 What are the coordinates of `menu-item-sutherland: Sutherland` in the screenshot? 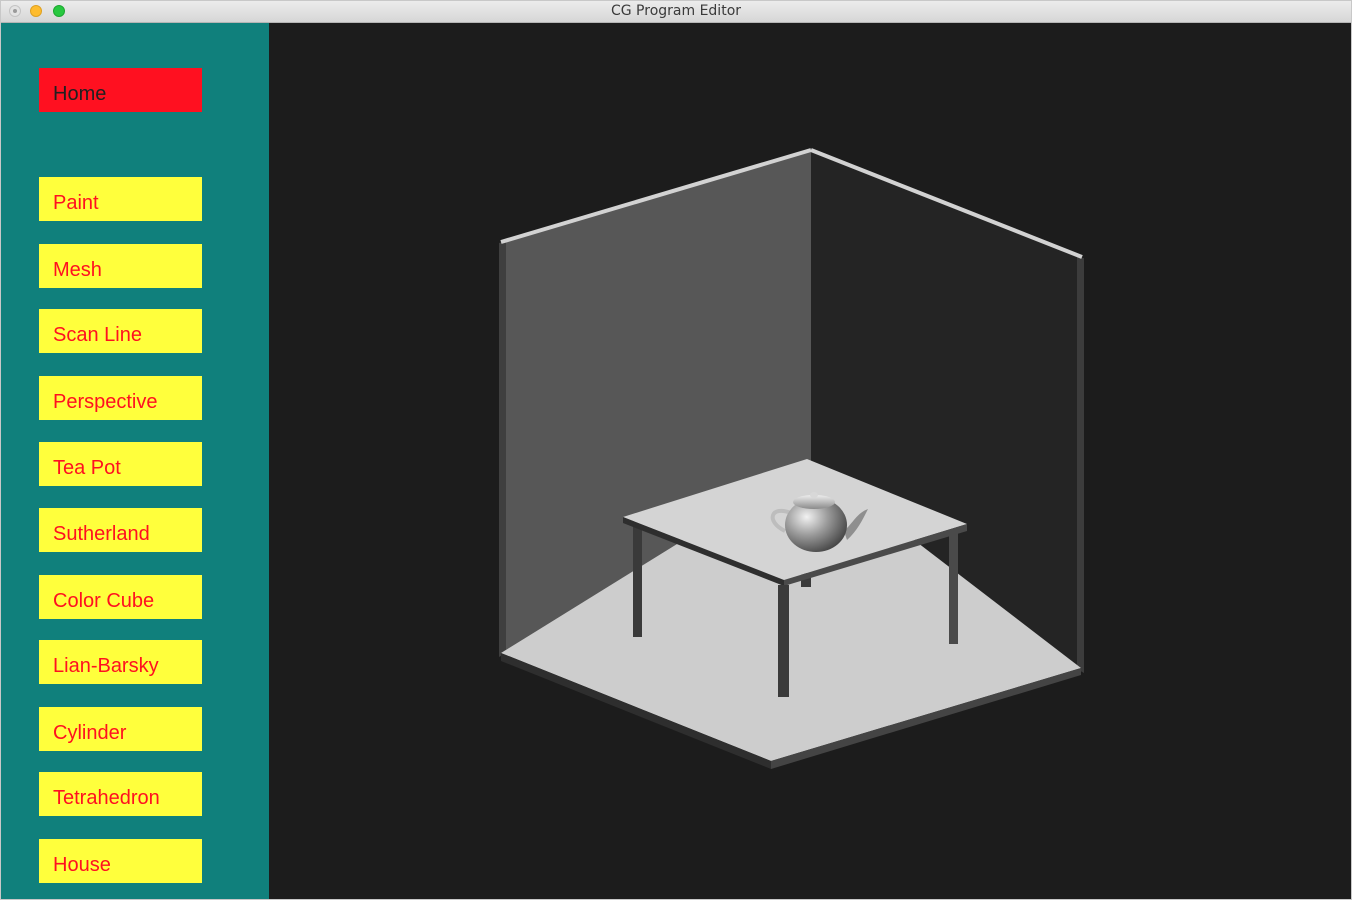 It's located at (120, 530).